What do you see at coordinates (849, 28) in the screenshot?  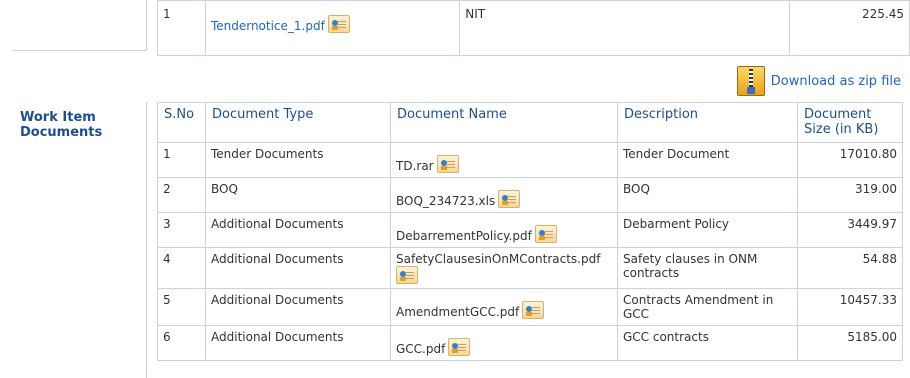 I see `size-cell: 225.45` at bounding box center [849, 28].